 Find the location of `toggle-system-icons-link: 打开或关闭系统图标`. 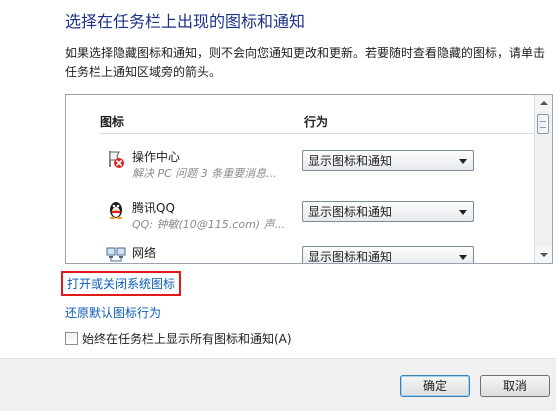

toggle-system-icons-link: 打开或关闭系统图标 is located at coordinates (121, 283).